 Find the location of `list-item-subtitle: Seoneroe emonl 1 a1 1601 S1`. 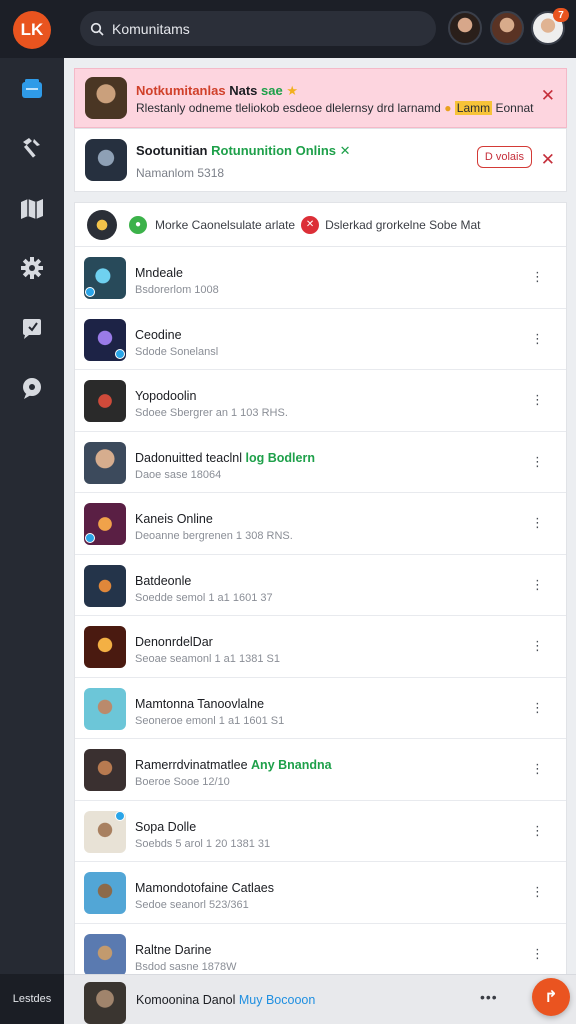

list-item-subtitle: Seoneroe emonl 1 a1 1601 S1 is located at coordinates (210, 720).